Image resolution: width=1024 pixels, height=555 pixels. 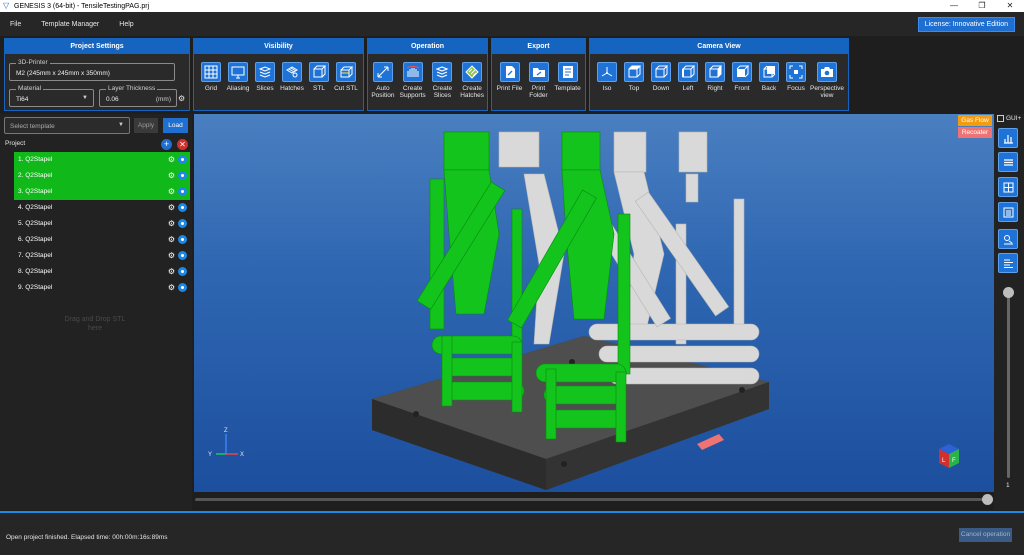 What do you see at coordinates (265, 77) in the screenshot?
I see `slices-button: Slices` at bounding box center [265, 77].